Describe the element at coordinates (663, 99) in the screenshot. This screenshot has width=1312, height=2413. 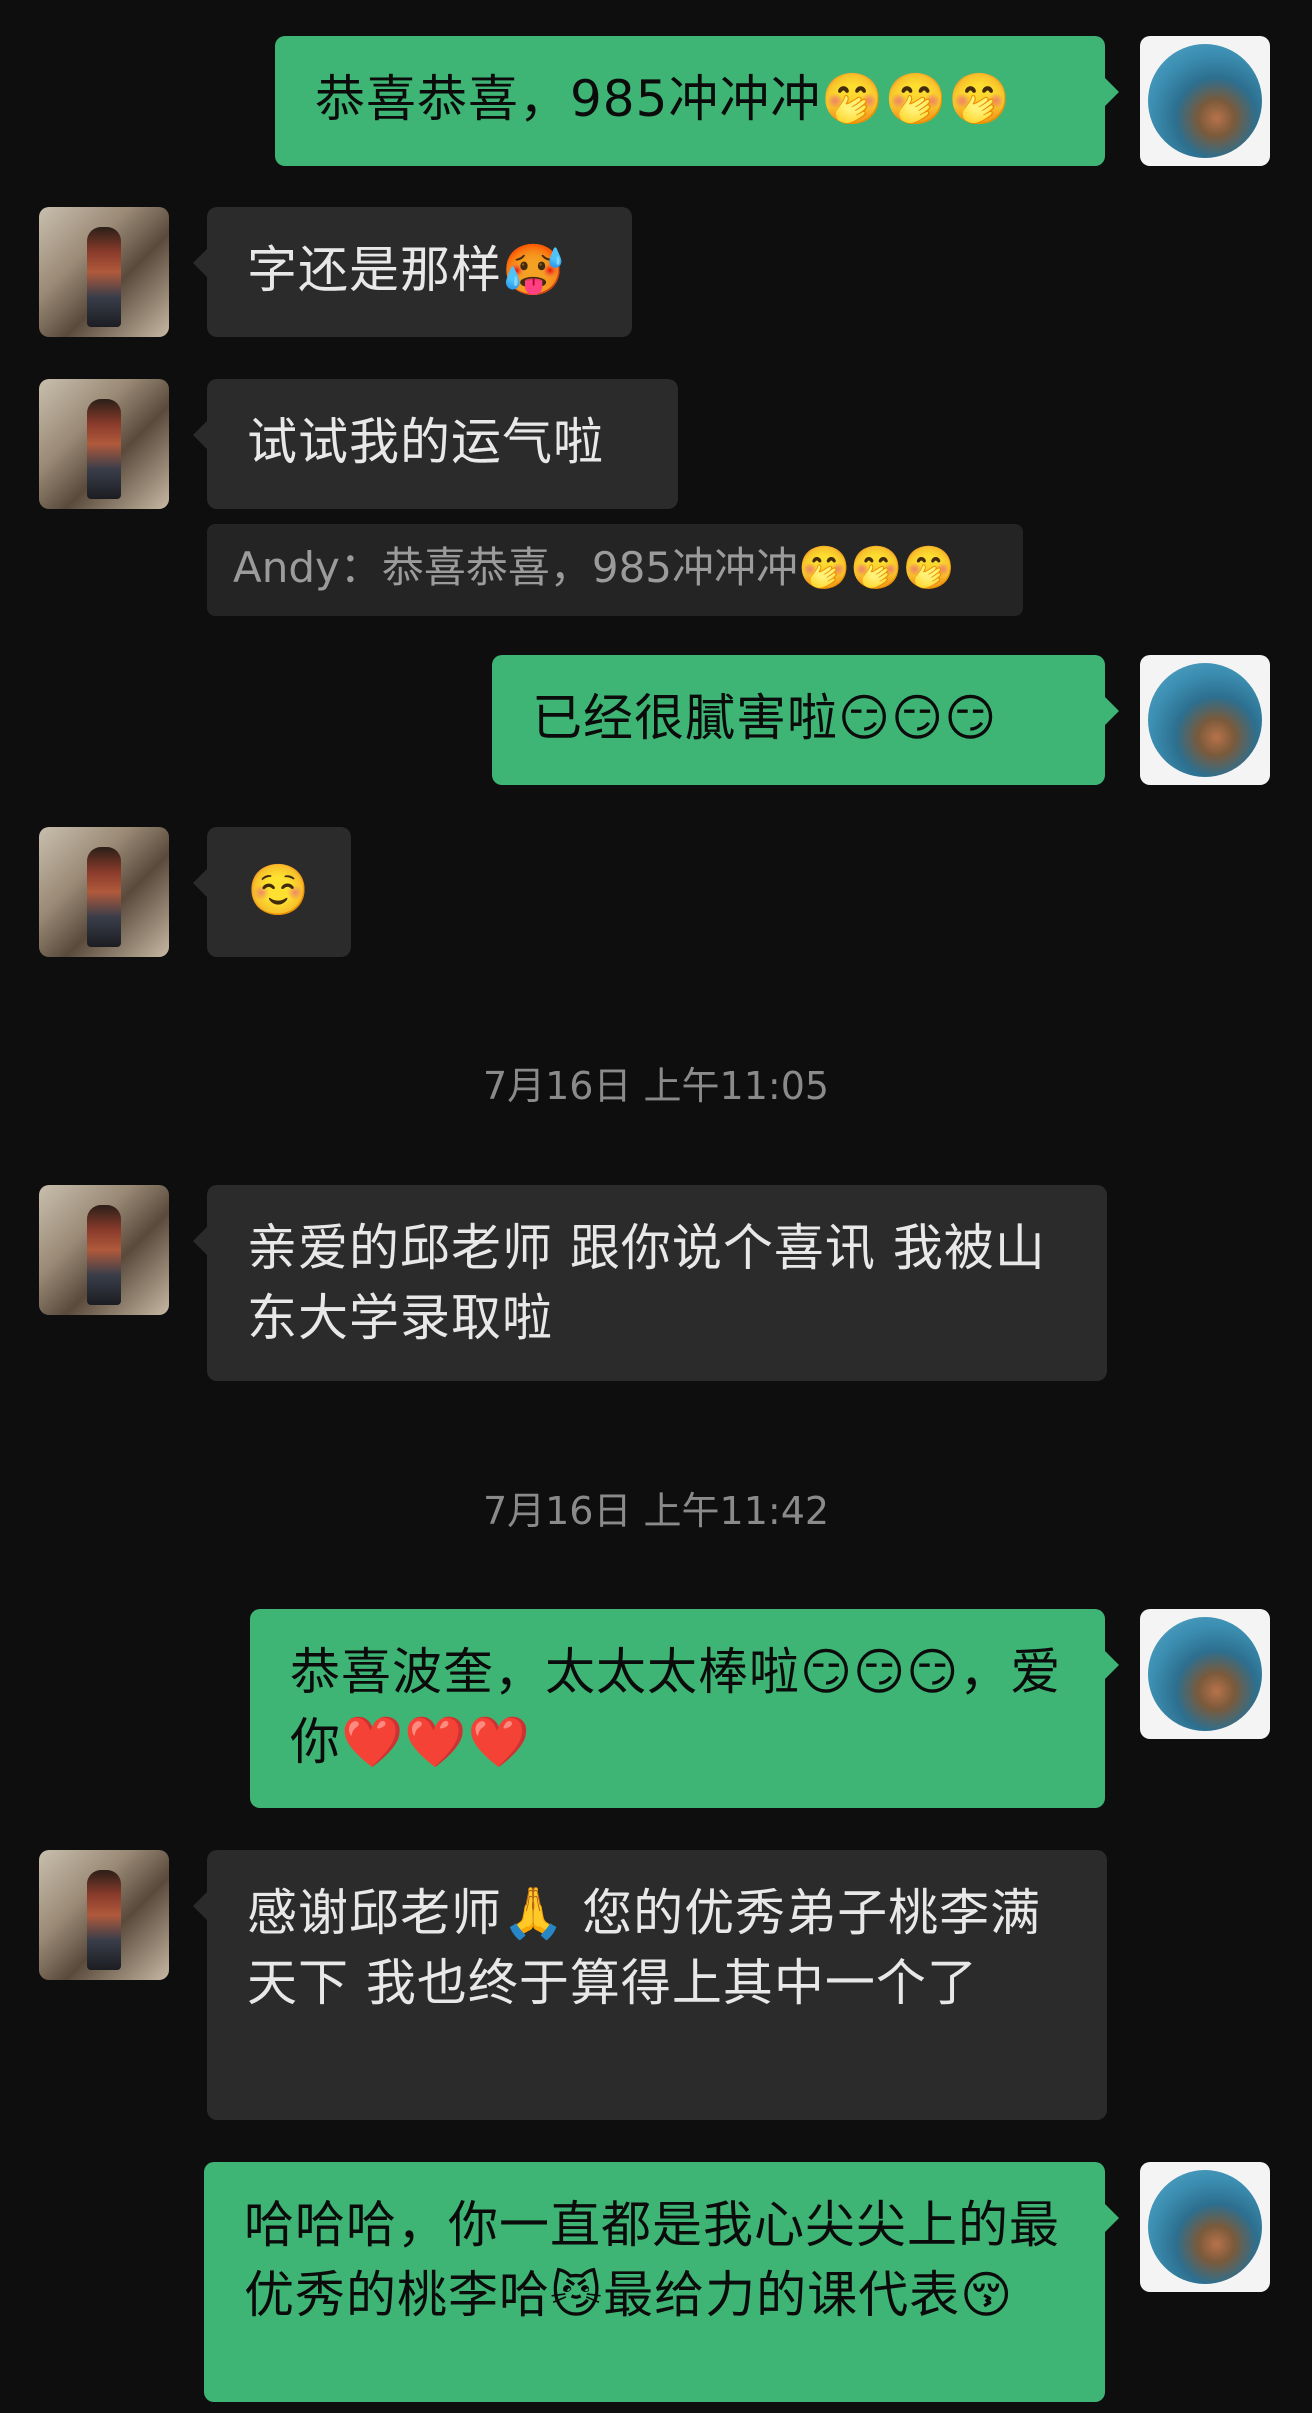
I see `message-text: 恭喜恭喜，985冲冲冲🤭🤭🤭` at that location.